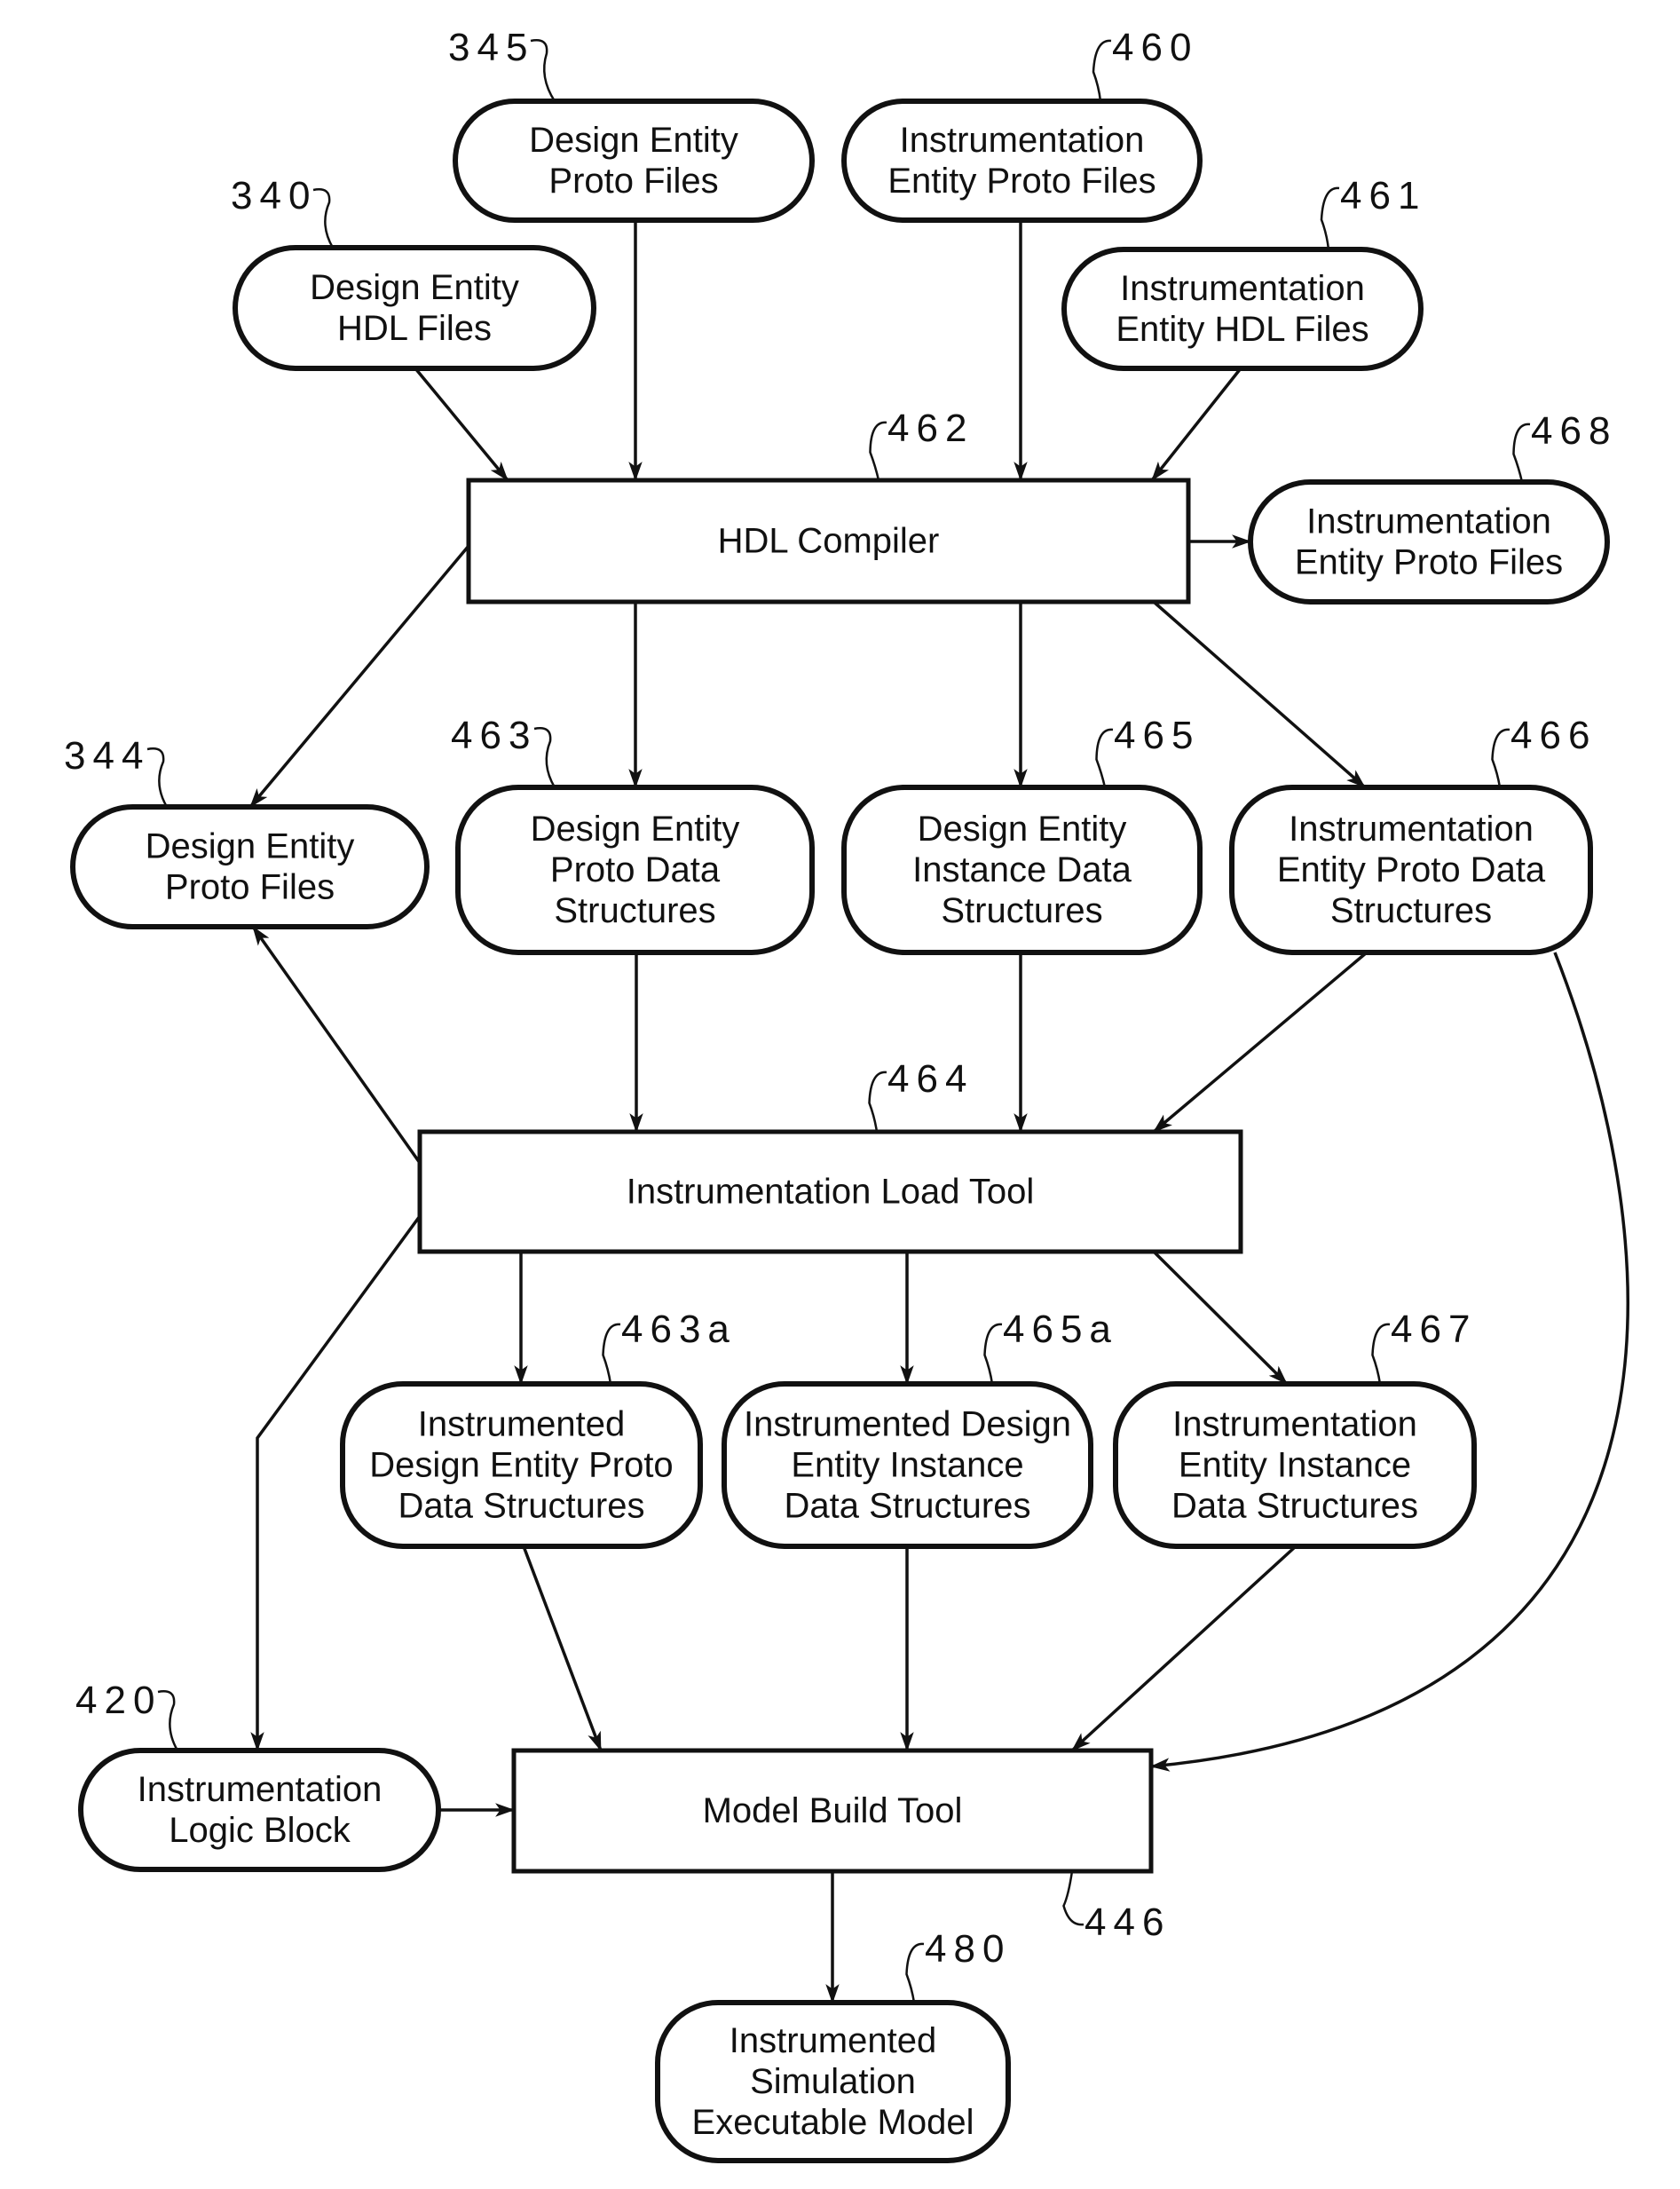 The width and height of the screenshot is (1680, 2189). I want to click on node-label-line: Simulation, so click(833, 2081).